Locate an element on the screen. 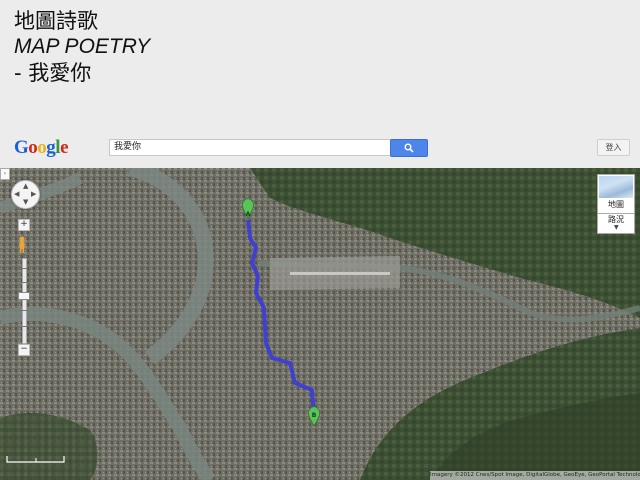  collapse-panel-arrow: › is located at coordinates (5, 174).